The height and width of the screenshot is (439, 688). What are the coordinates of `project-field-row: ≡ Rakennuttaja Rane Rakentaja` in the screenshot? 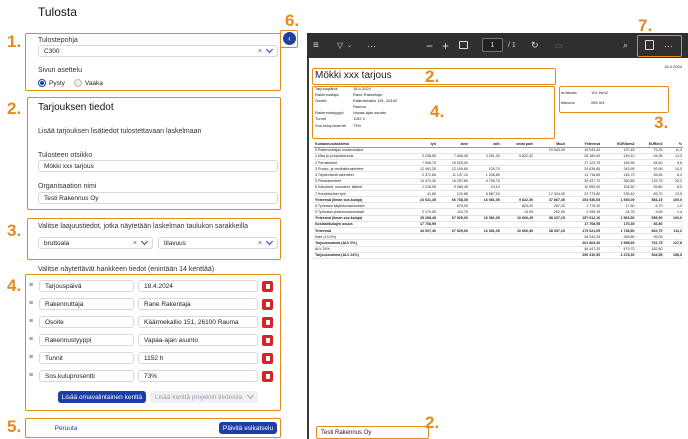 It's located at (154, 304).